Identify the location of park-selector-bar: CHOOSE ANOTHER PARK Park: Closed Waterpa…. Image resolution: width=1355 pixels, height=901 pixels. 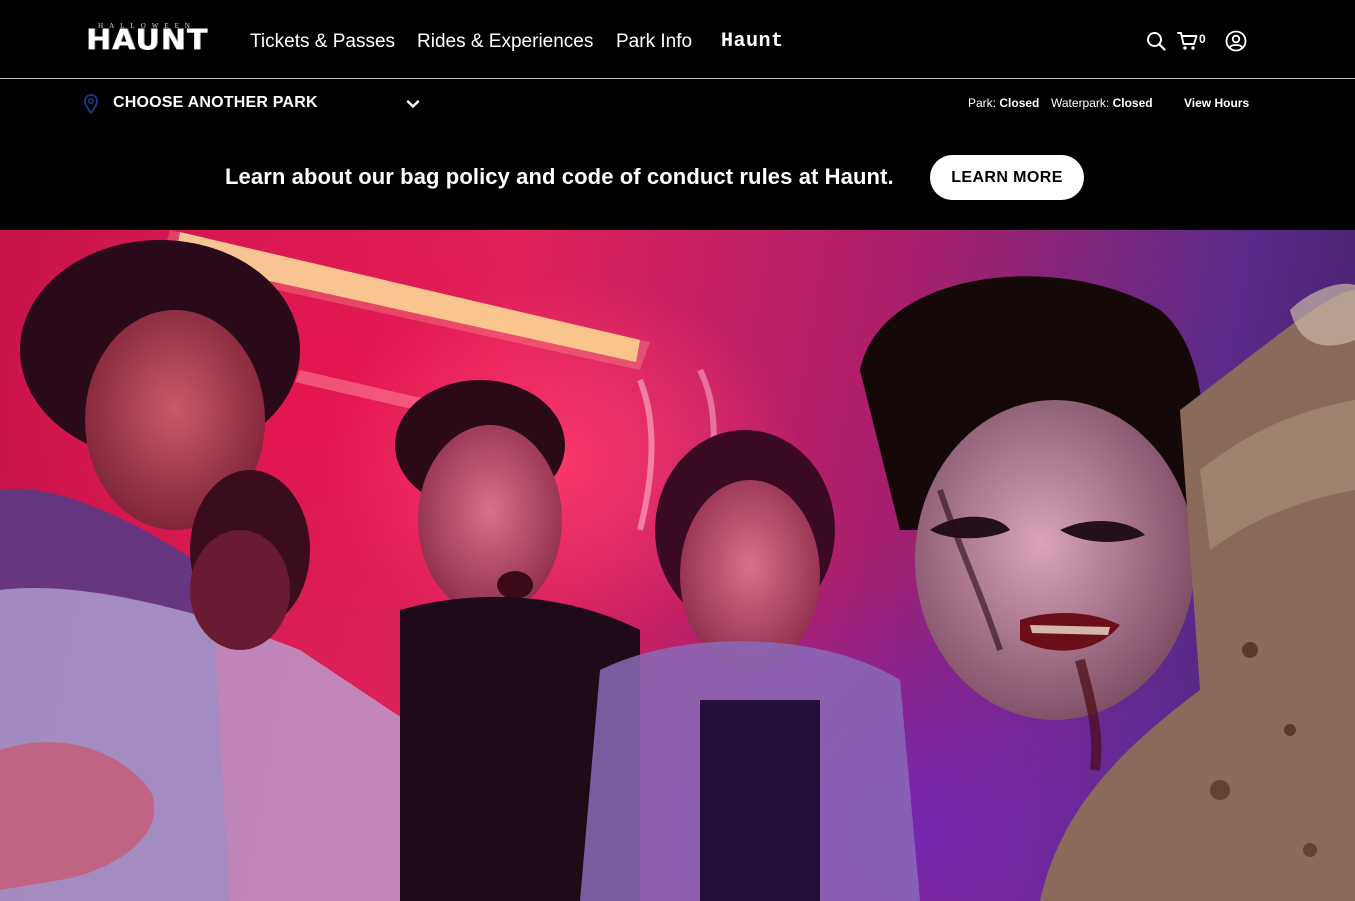
(677, 105).